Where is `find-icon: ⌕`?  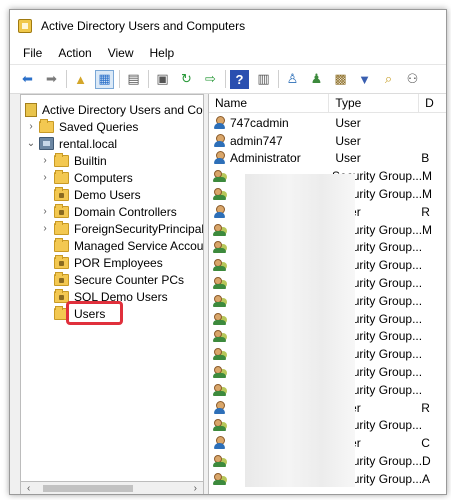 find-icon: ⌕ is located at coordinates (388, 79).